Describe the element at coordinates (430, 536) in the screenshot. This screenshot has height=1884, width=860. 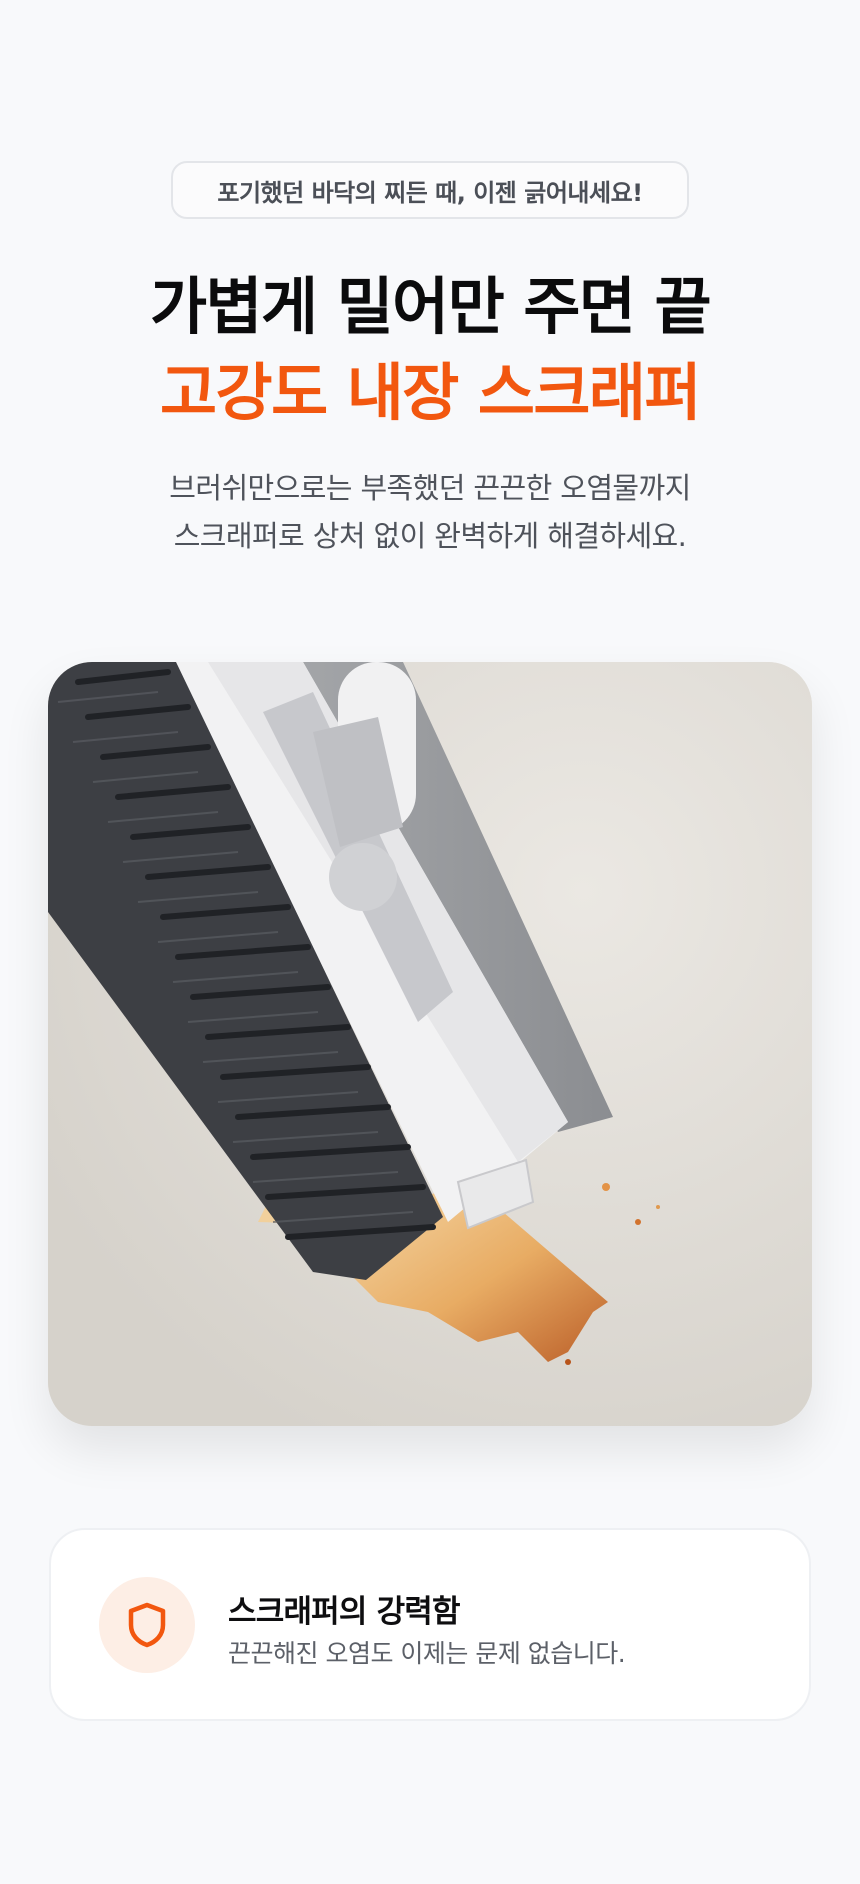
I see `description-line-2: 스크래퍼로 상처 없이 완벽하게 해결하세요.` at that location.